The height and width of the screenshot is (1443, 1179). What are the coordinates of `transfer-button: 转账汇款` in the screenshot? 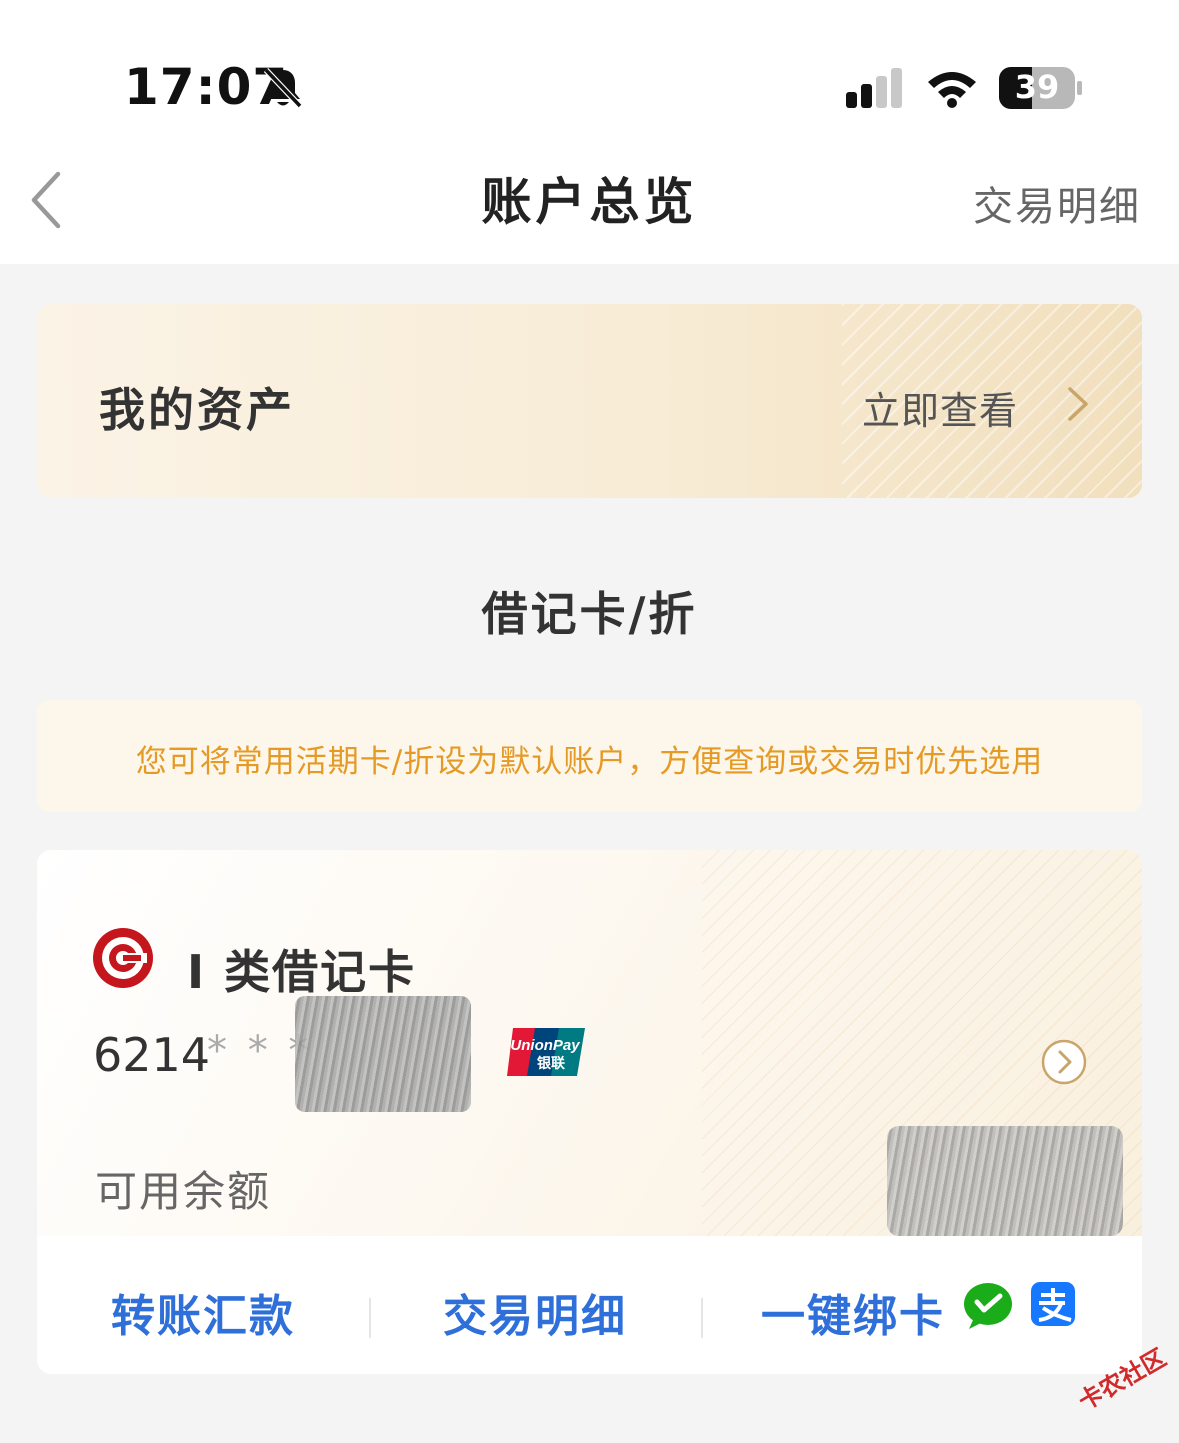 It's located at (203, 1312).